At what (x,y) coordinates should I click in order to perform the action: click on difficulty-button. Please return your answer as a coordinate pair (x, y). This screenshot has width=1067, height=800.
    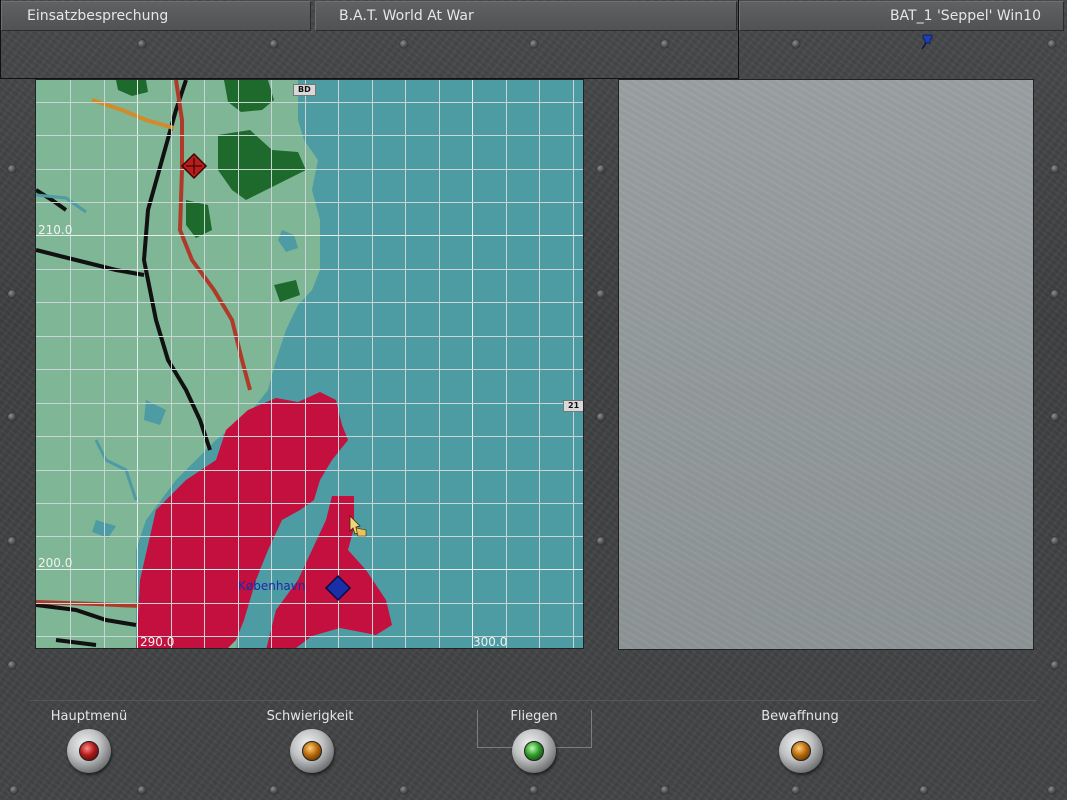
    Looking at the image, I should click on (312, 751).